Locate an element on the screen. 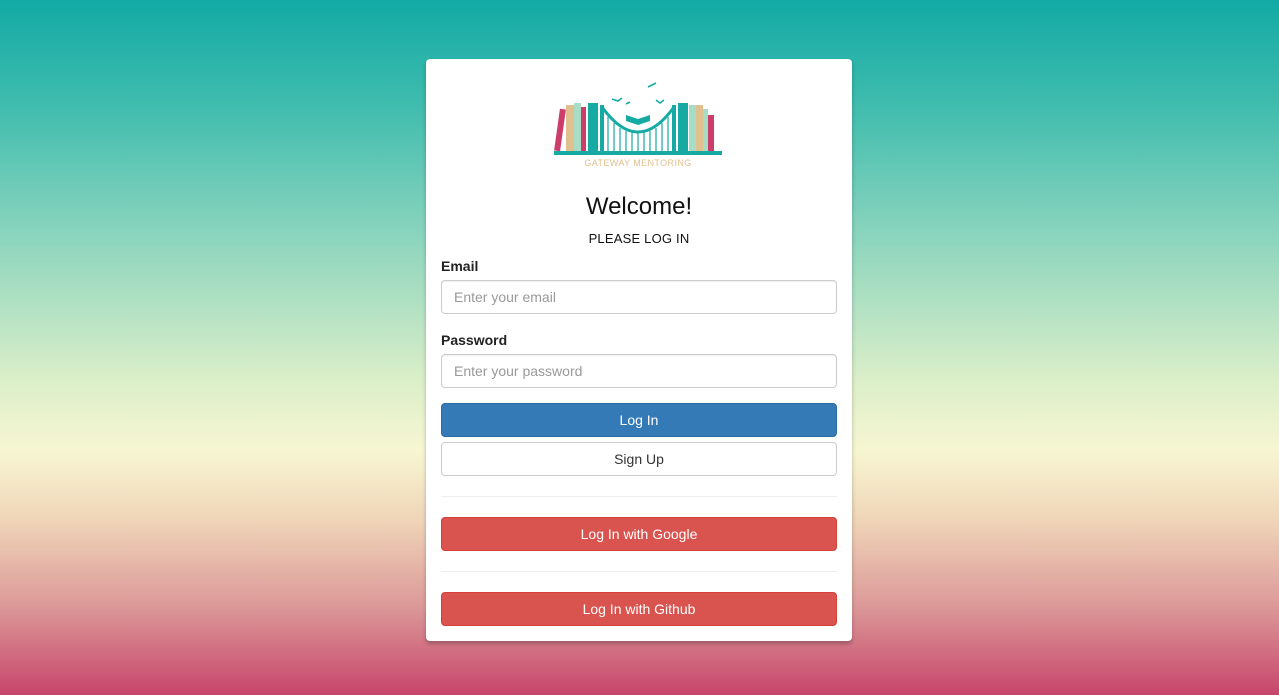  signup-button: Sign Up is located at coordinates (639, 459).